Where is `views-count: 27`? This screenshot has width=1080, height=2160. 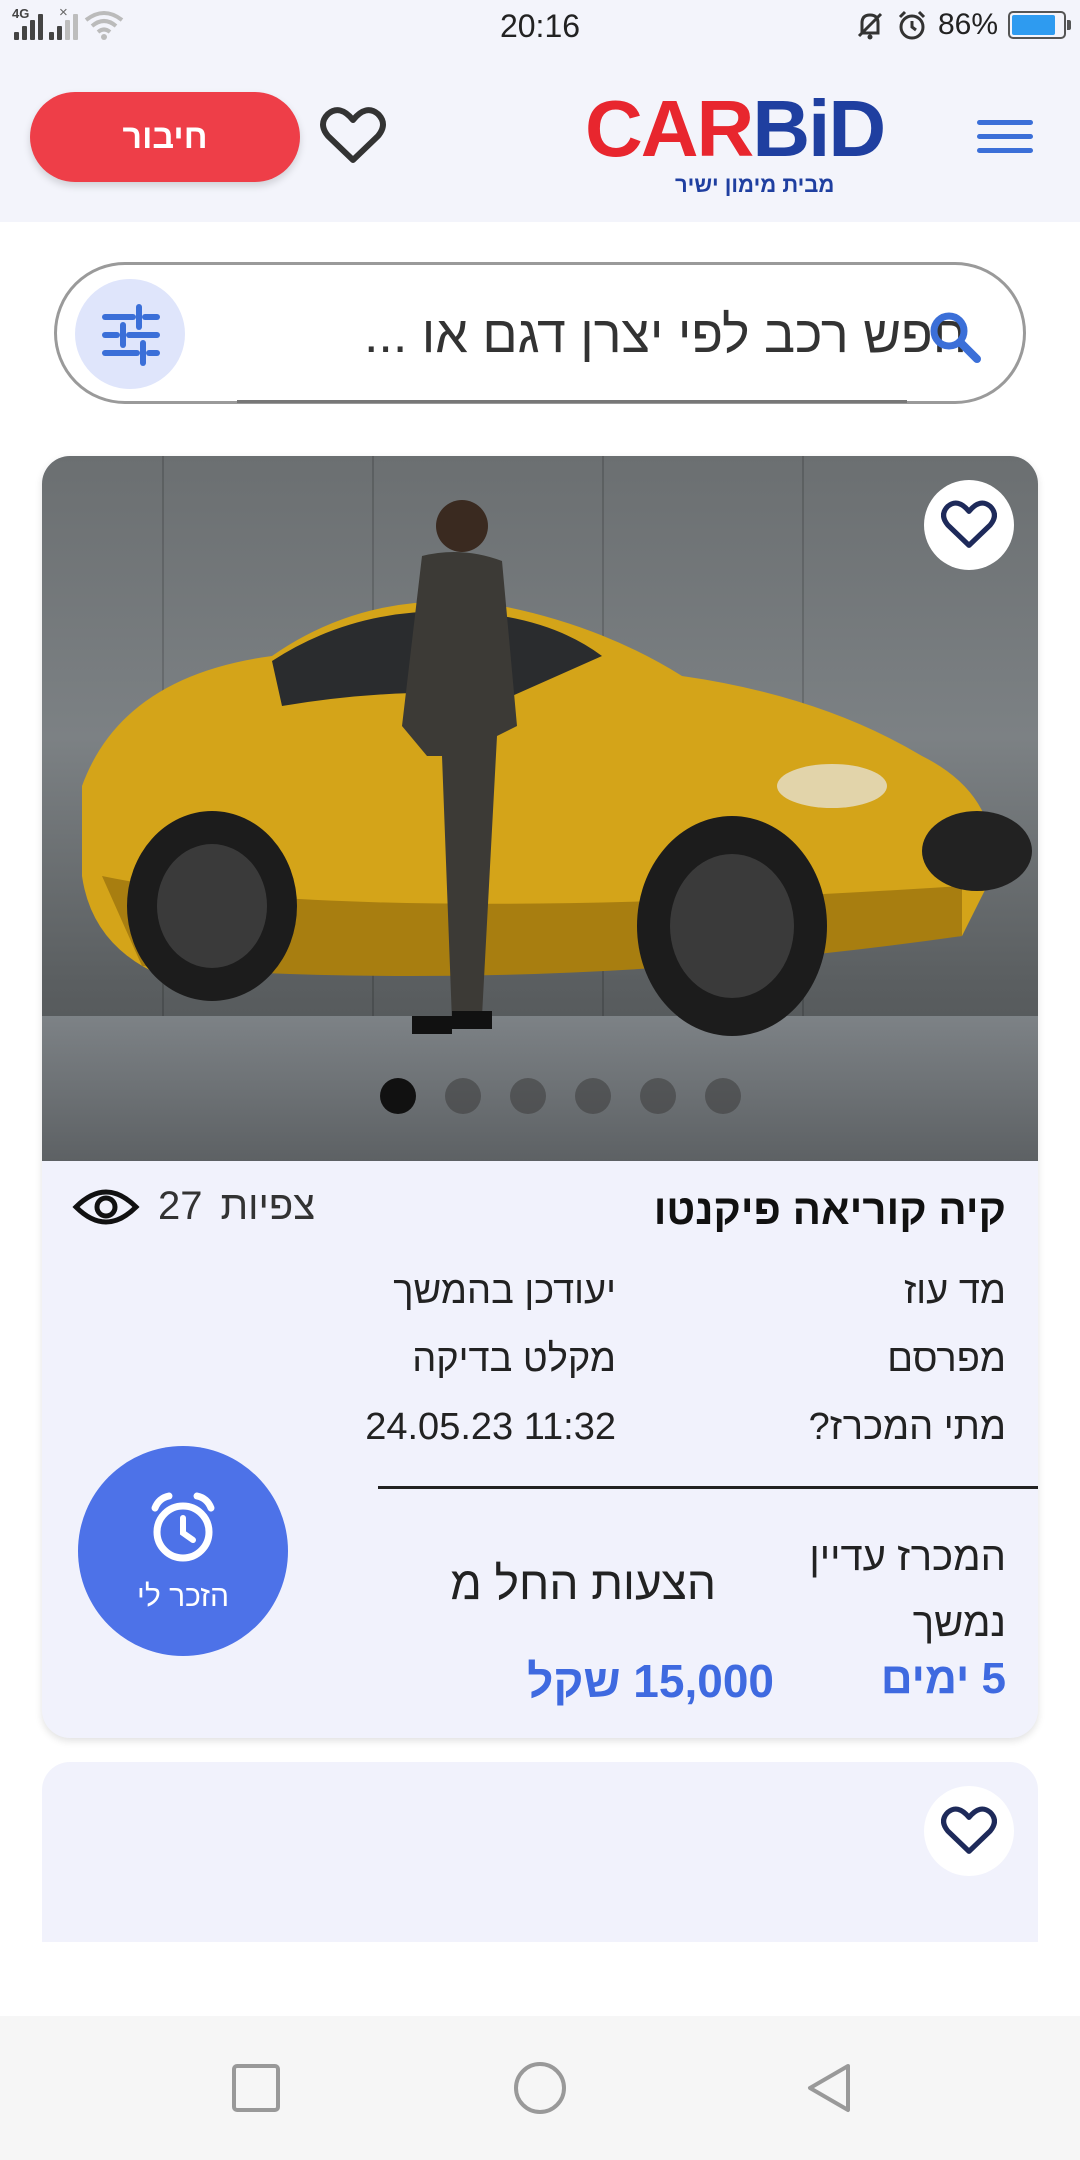 views-count: 27 is located at coordinates (180, 1206).